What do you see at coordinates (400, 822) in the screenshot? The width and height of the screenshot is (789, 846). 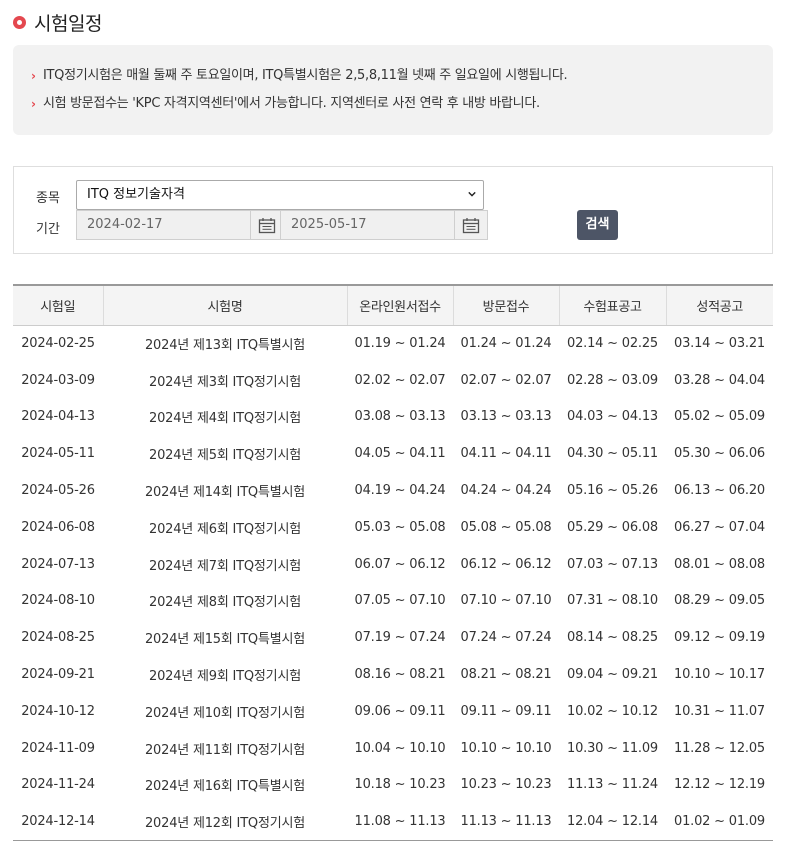 I see `online-application-cell: 11.08 ~ 11.13` at bounding box center [400, 822].